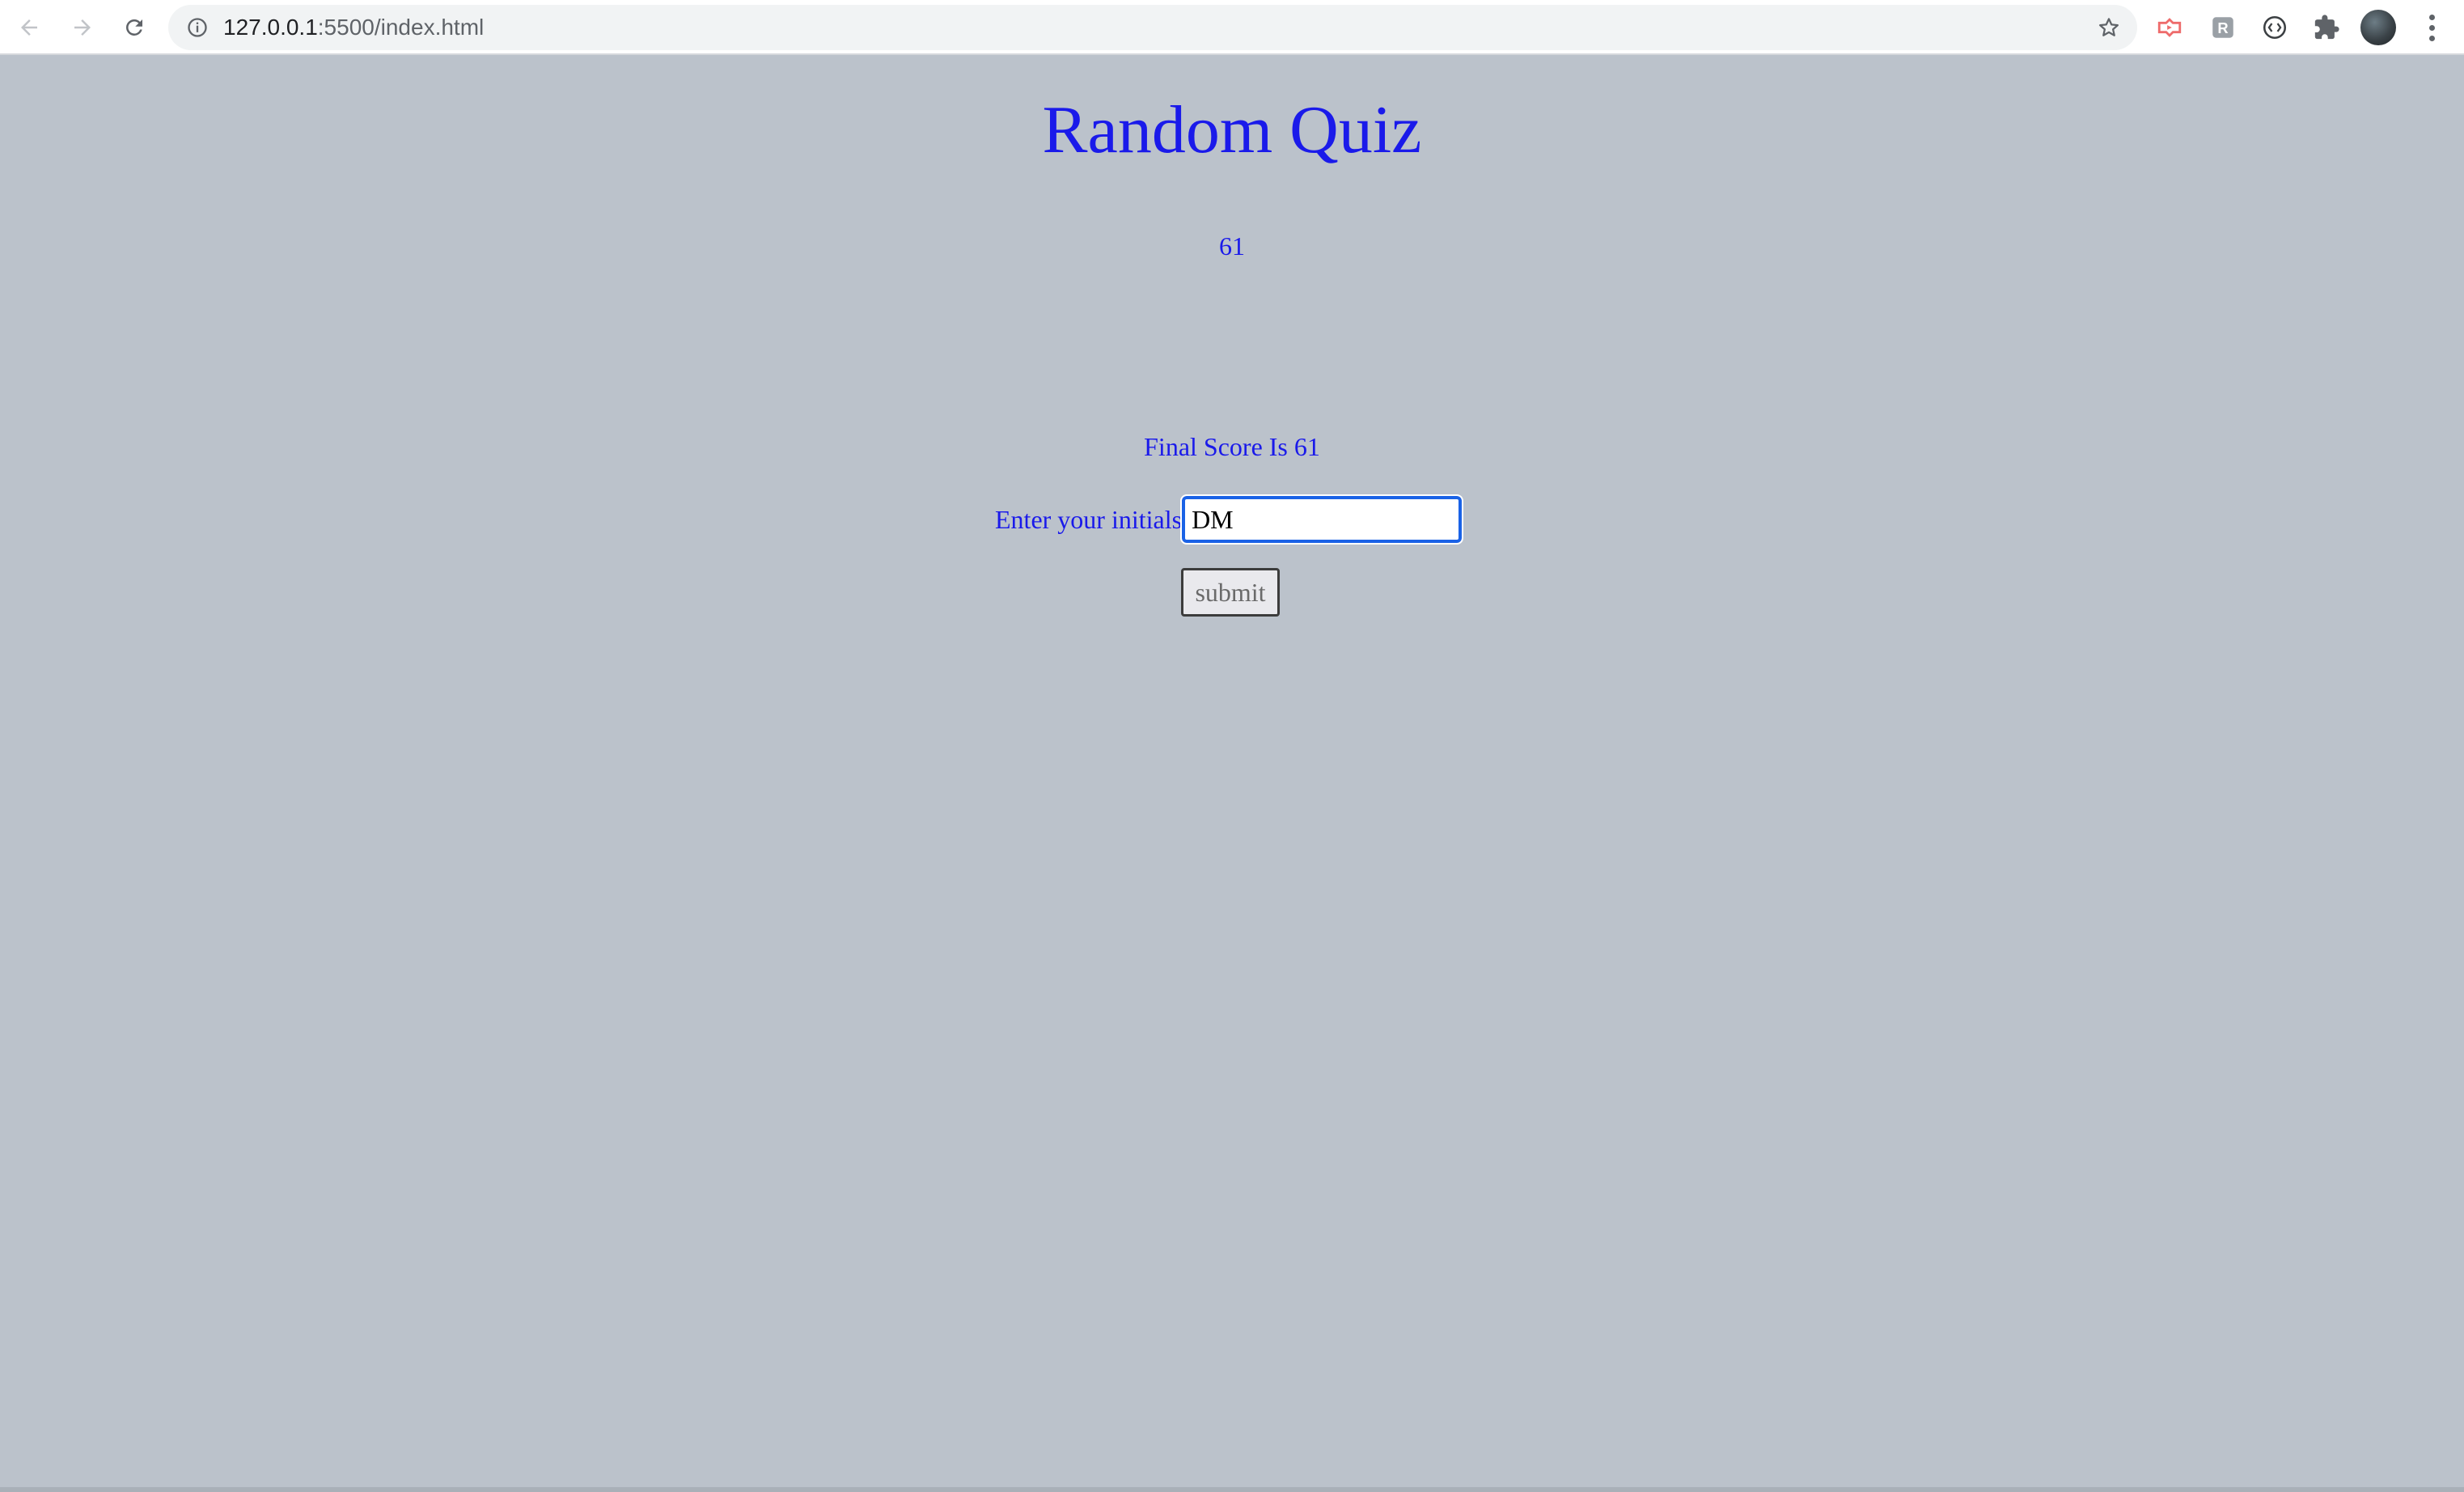  What do you see at coordinates (2169, 27) in the screenshot?
I see `red-extension-icon` at bounding box center [2169, 27].